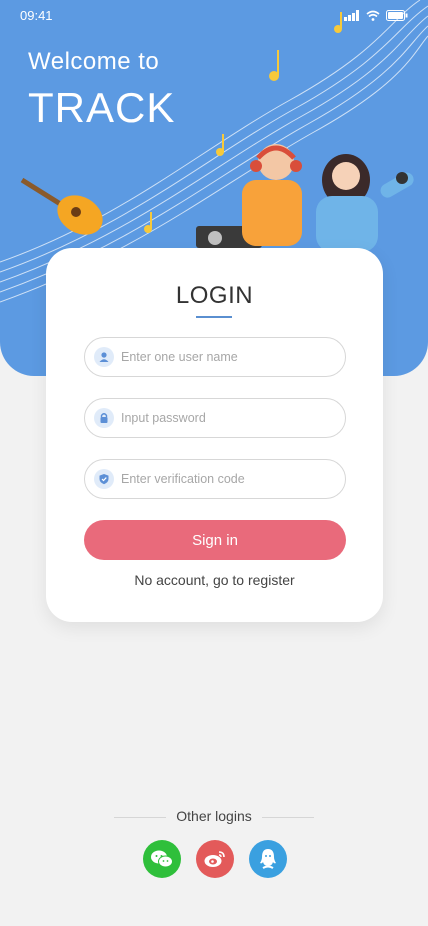 This screenshot has height=926, width=428. What do you see at coordinates (104, 479) in the screenshot?
I see `shield-icon` at bounding box center [104, 479].